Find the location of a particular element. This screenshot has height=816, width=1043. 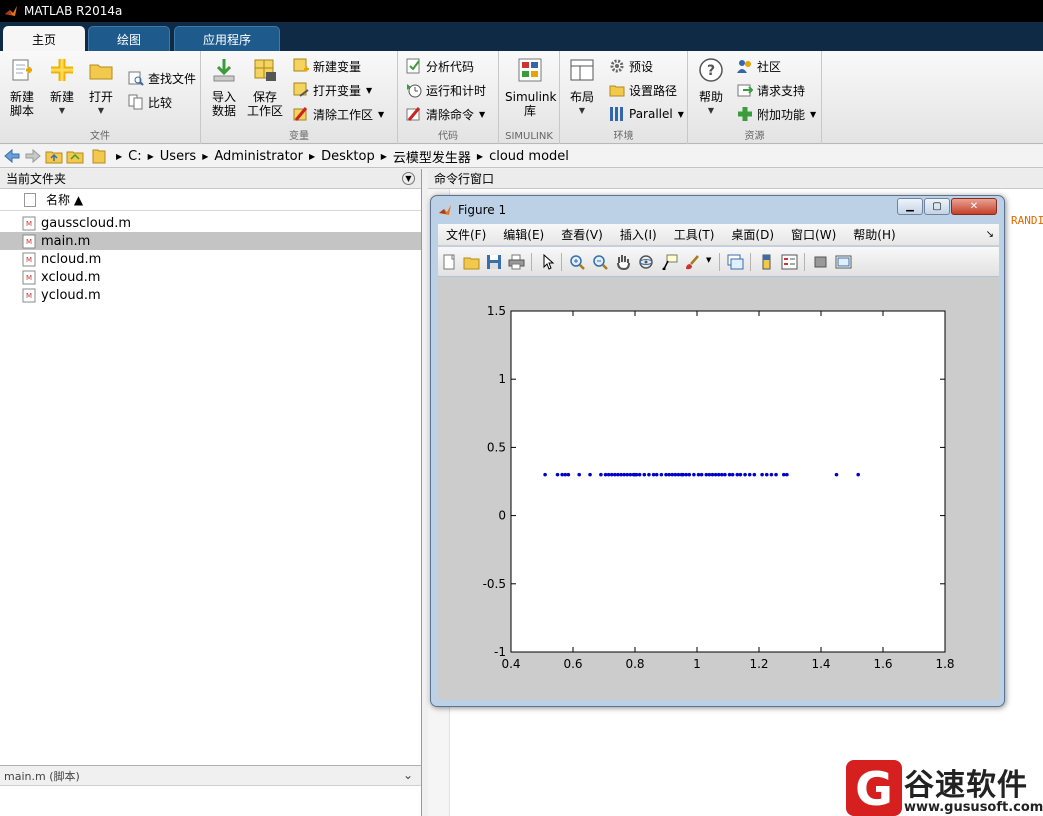

zoom-out-icon is located at coordinates (600, 262).